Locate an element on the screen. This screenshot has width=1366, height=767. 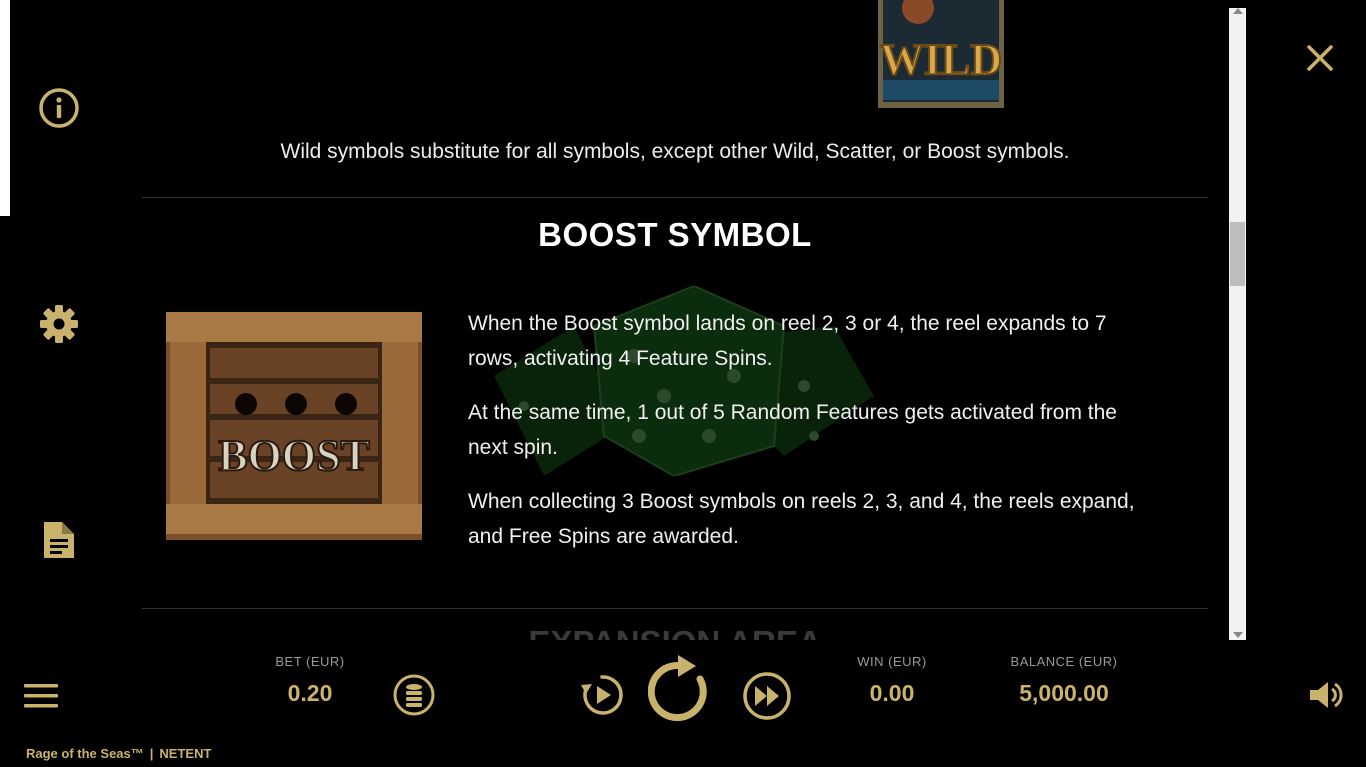
win-label: WIN (EUR) is located at coordinates (892, 661).